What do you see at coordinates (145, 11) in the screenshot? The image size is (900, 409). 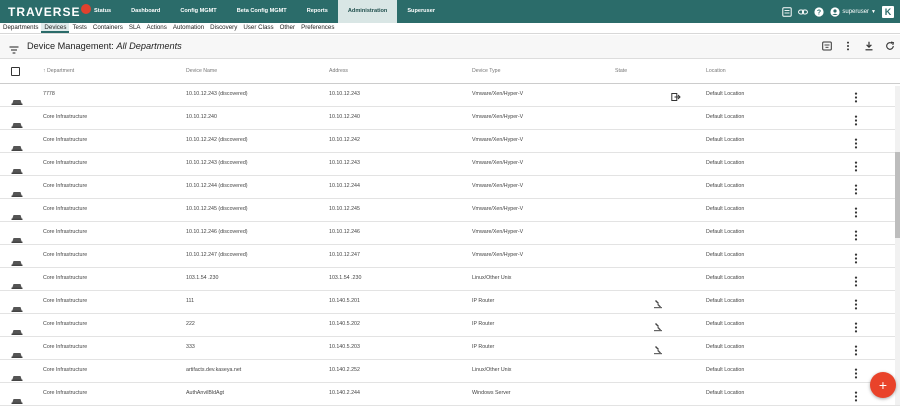 I see `topnav-dashboard: Dashboard` at bounding box center [145, 11].